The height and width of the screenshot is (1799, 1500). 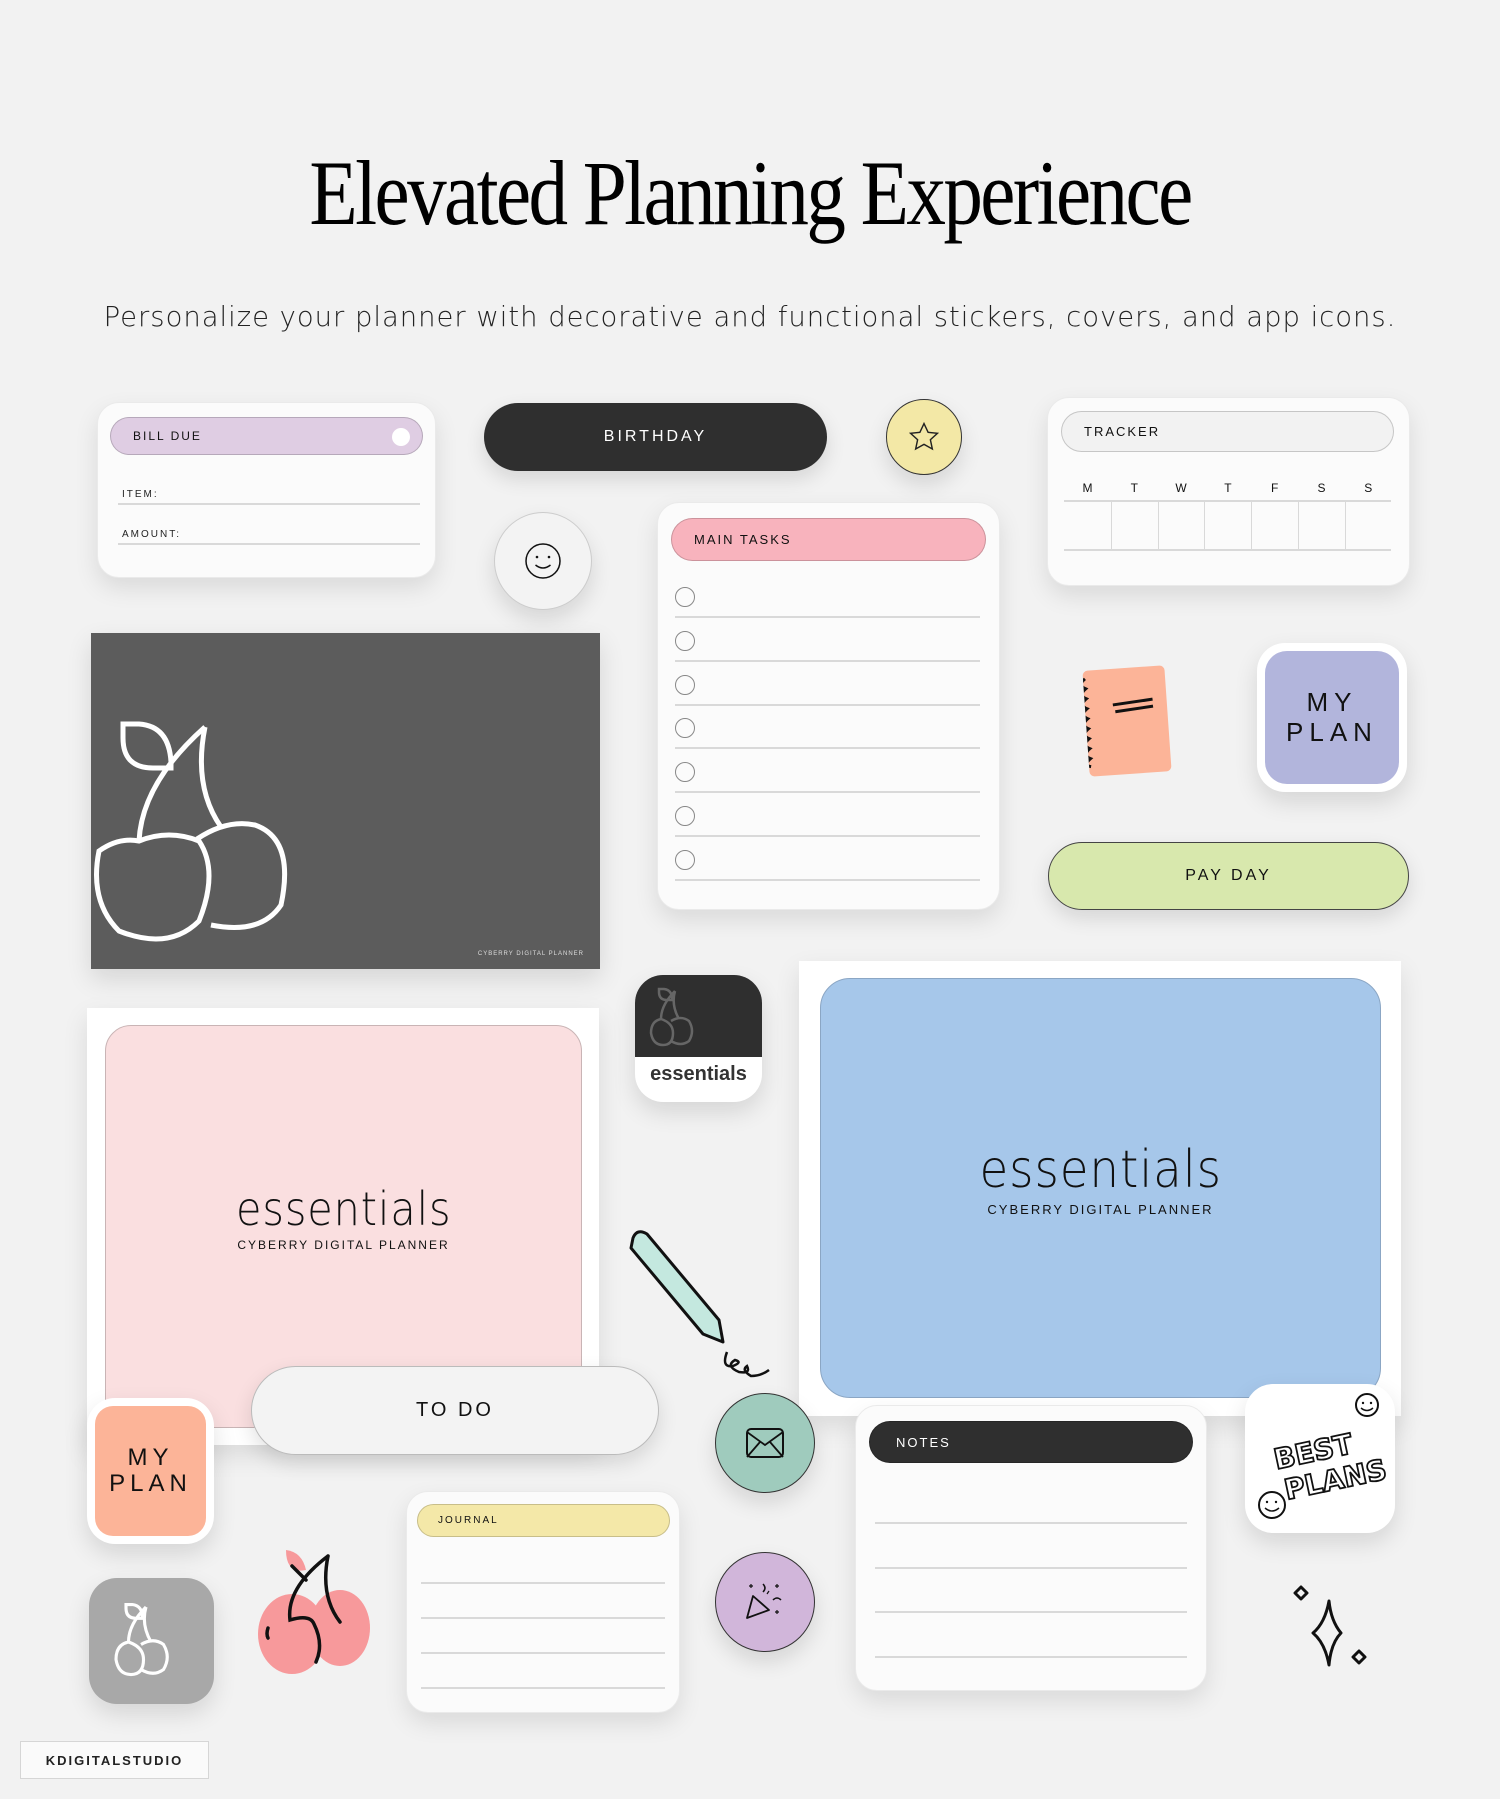 I want to click on notes-title: NOTES, so click(x=923, y=1442).